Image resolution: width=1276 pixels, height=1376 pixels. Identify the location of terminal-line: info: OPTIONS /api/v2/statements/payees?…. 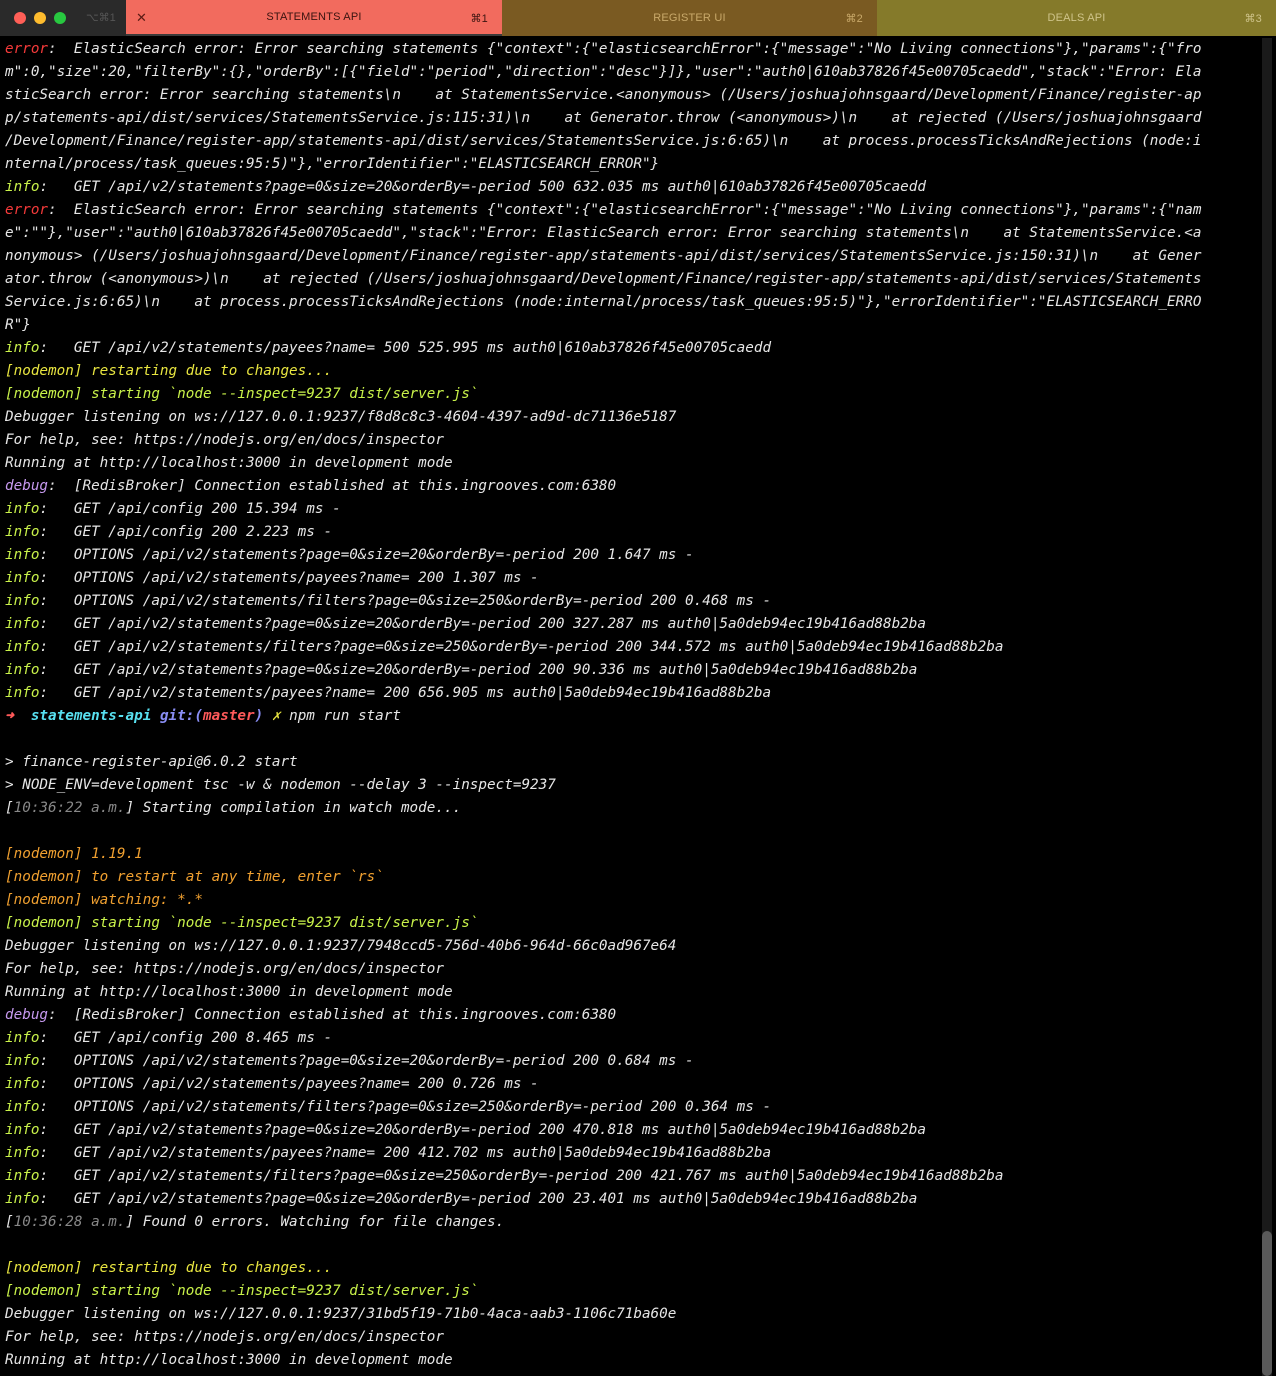
(633, 578).